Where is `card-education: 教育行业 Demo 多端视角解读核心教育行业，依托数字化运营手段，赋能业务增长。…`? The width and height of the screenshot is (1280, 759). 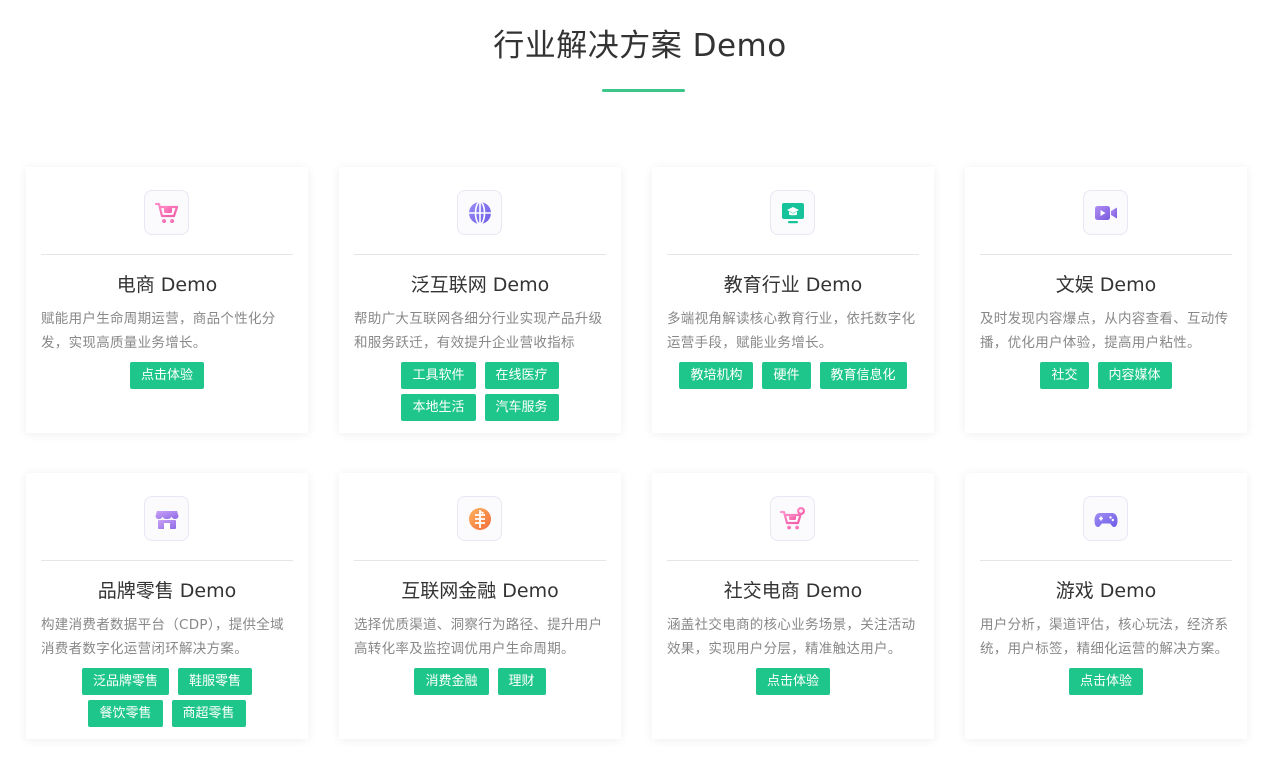
card-education: 教育行业 Demo 多端视角解读核心教育行业，依托数字化运营手段，赋能业务增长。… is located at coordinates (793, 300).